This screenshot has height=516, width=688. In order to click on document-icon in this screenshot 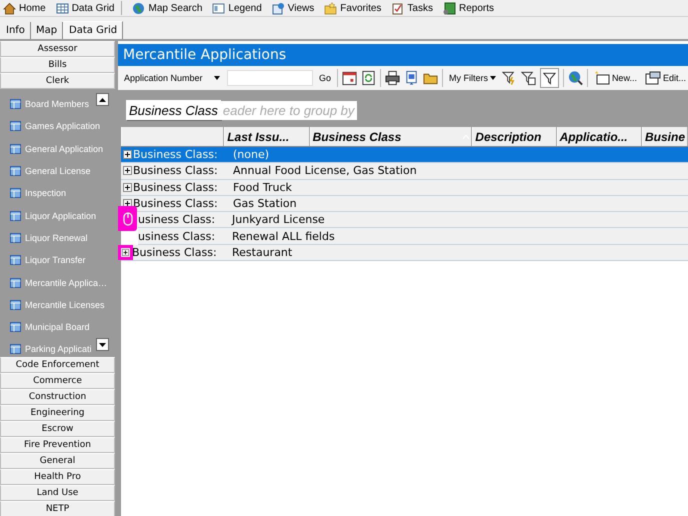, I will do `click(412, 78)`.